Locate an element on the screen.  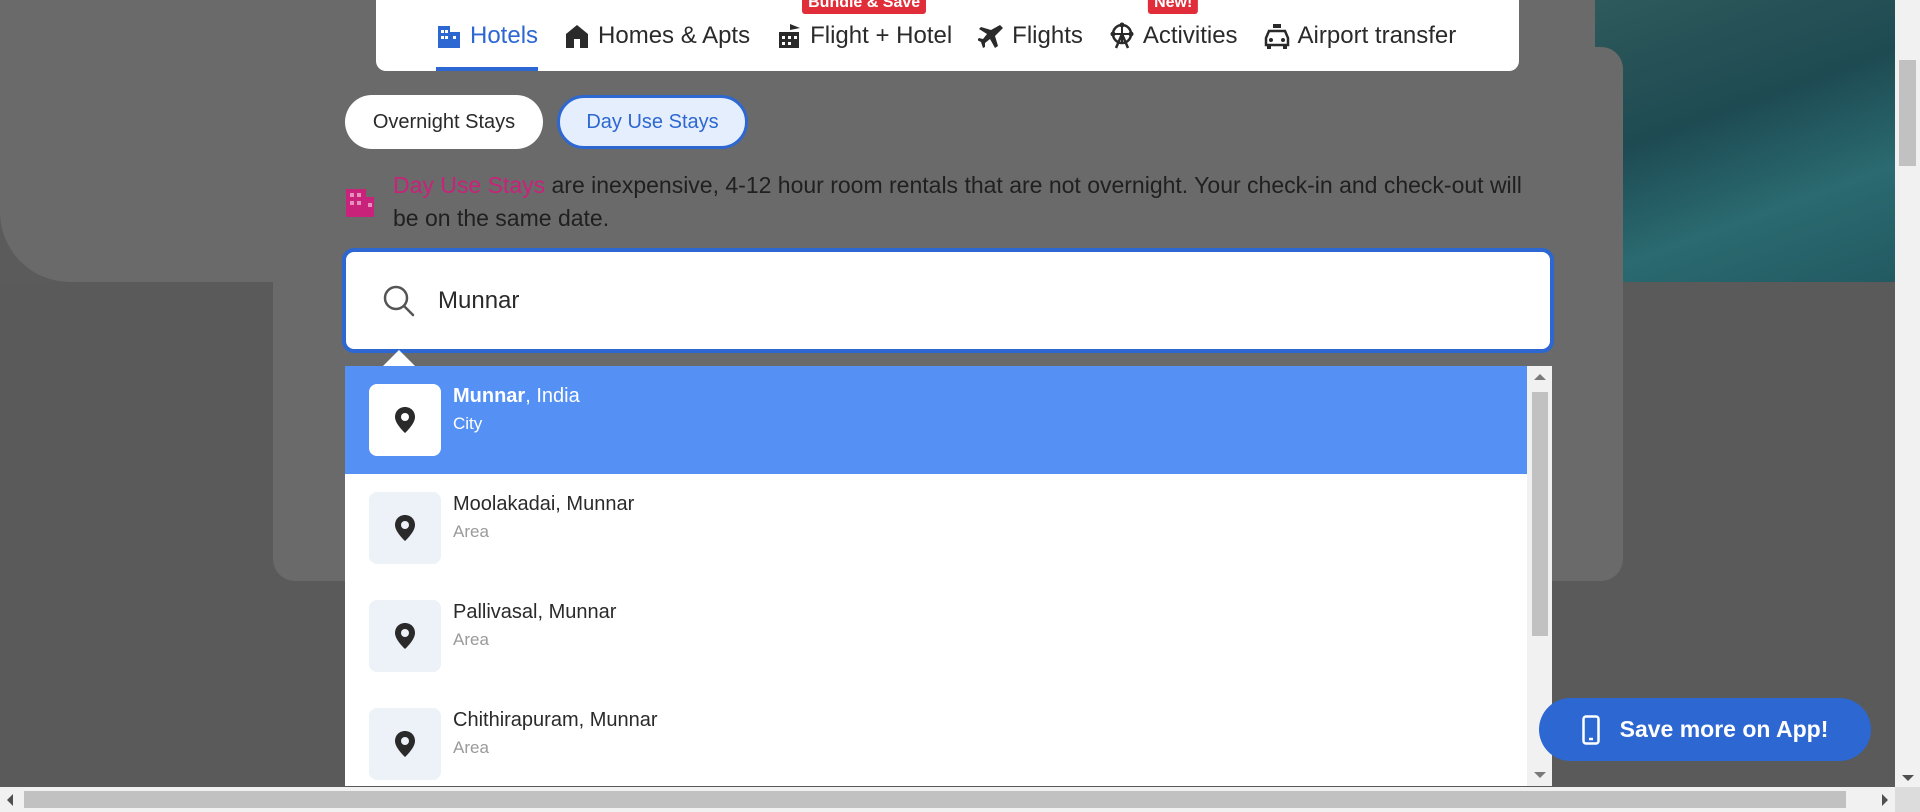
suggestion-name-bold: Munnar is located at coordinates (489, 395).